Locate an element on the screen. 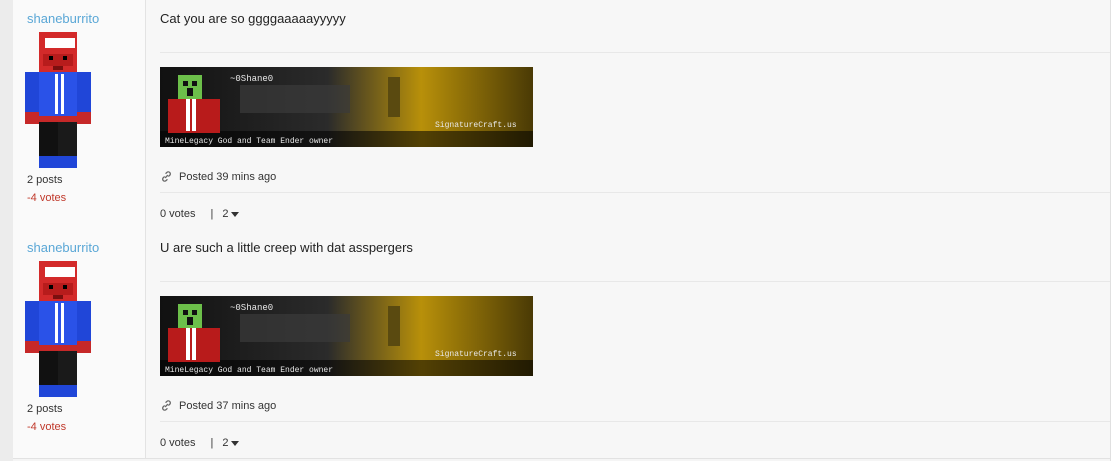 The image size is (1111, 461). post-meta: Posted 37 mins ago is located at coordinates (218, 405).